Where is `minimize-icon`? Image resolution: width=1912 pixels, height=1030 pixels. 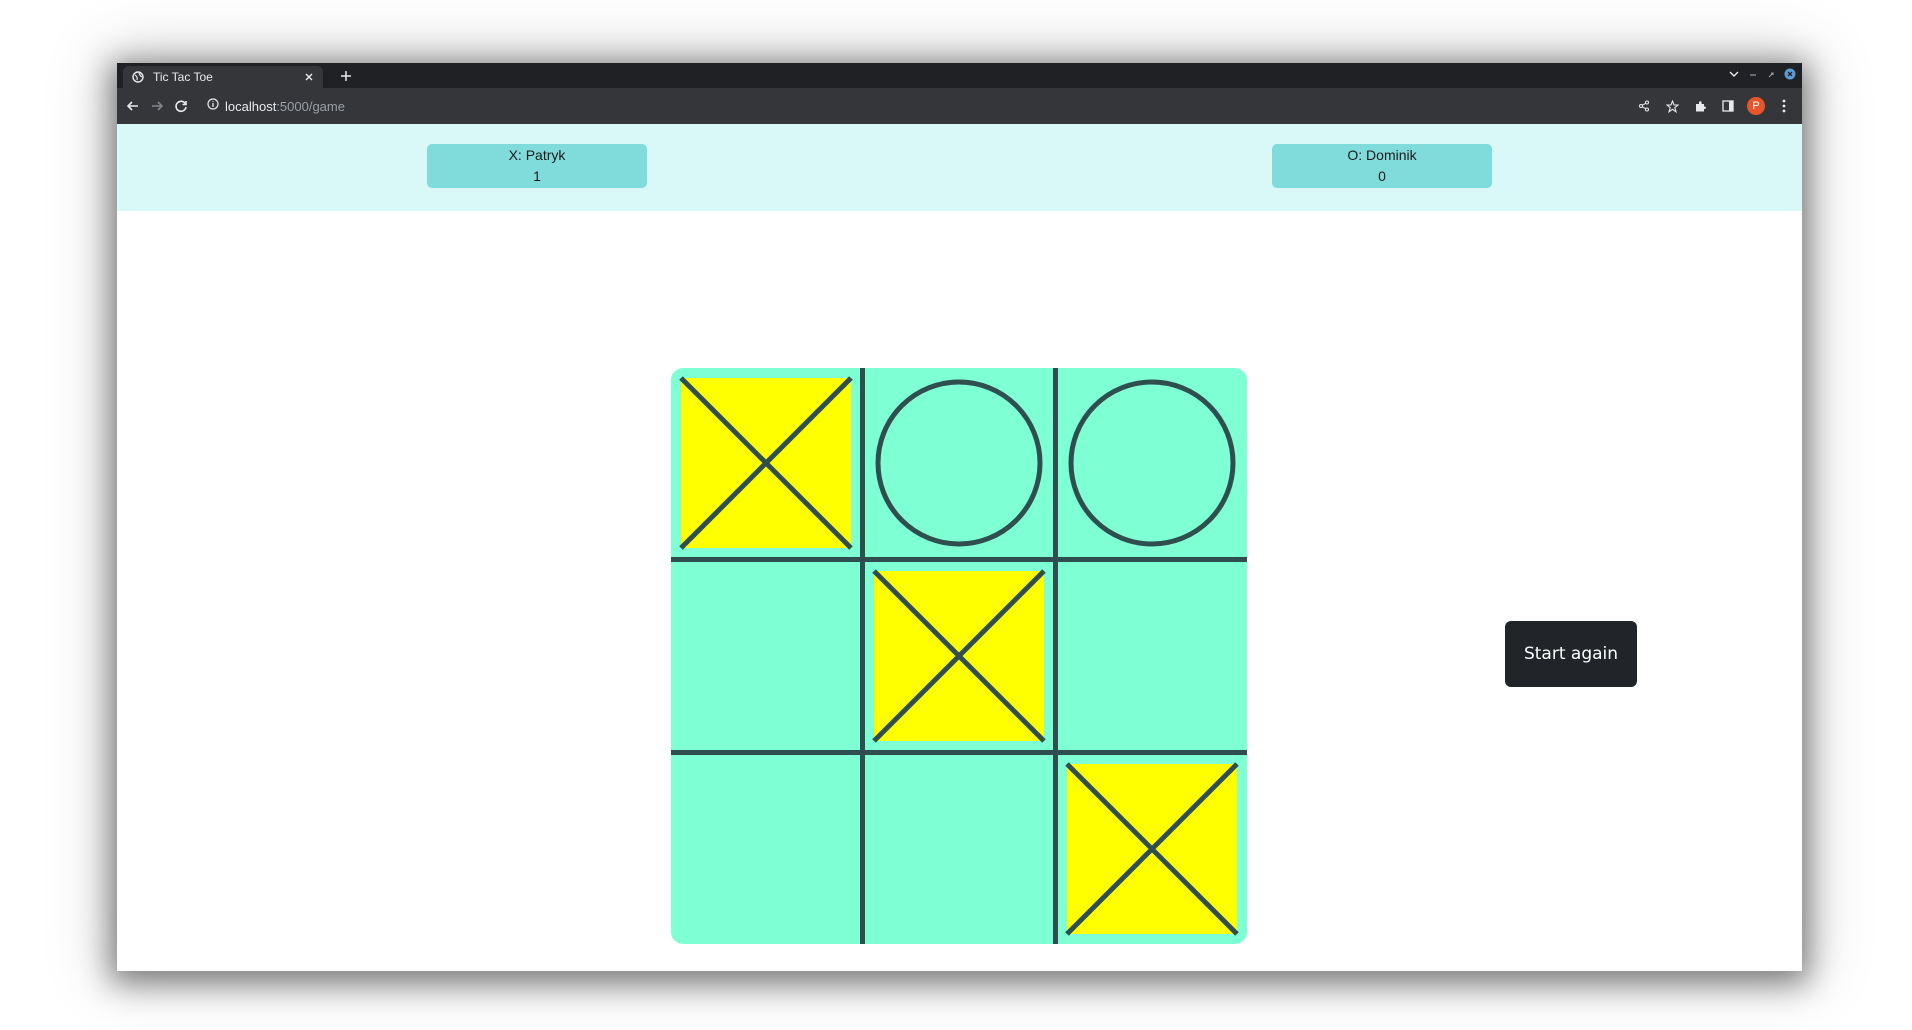 minimize-icon is located at coordinates (1753, 76).